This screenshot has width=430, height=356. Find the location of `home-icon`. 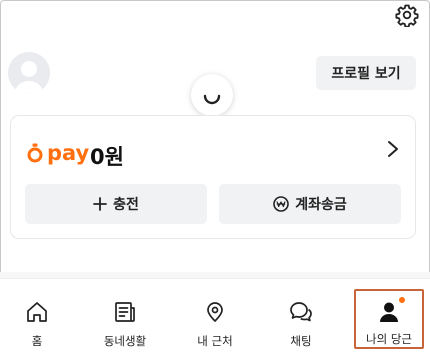

home-icon is located at coordinates (37, 312).